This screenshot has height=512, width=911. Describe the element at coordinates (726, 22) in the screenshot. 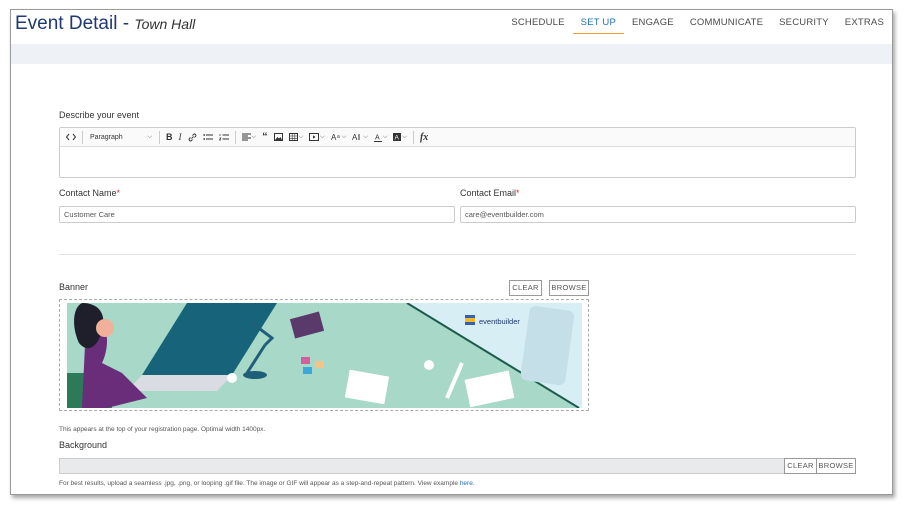

I see `tab-communicate: COMMUNICATE` at that location.